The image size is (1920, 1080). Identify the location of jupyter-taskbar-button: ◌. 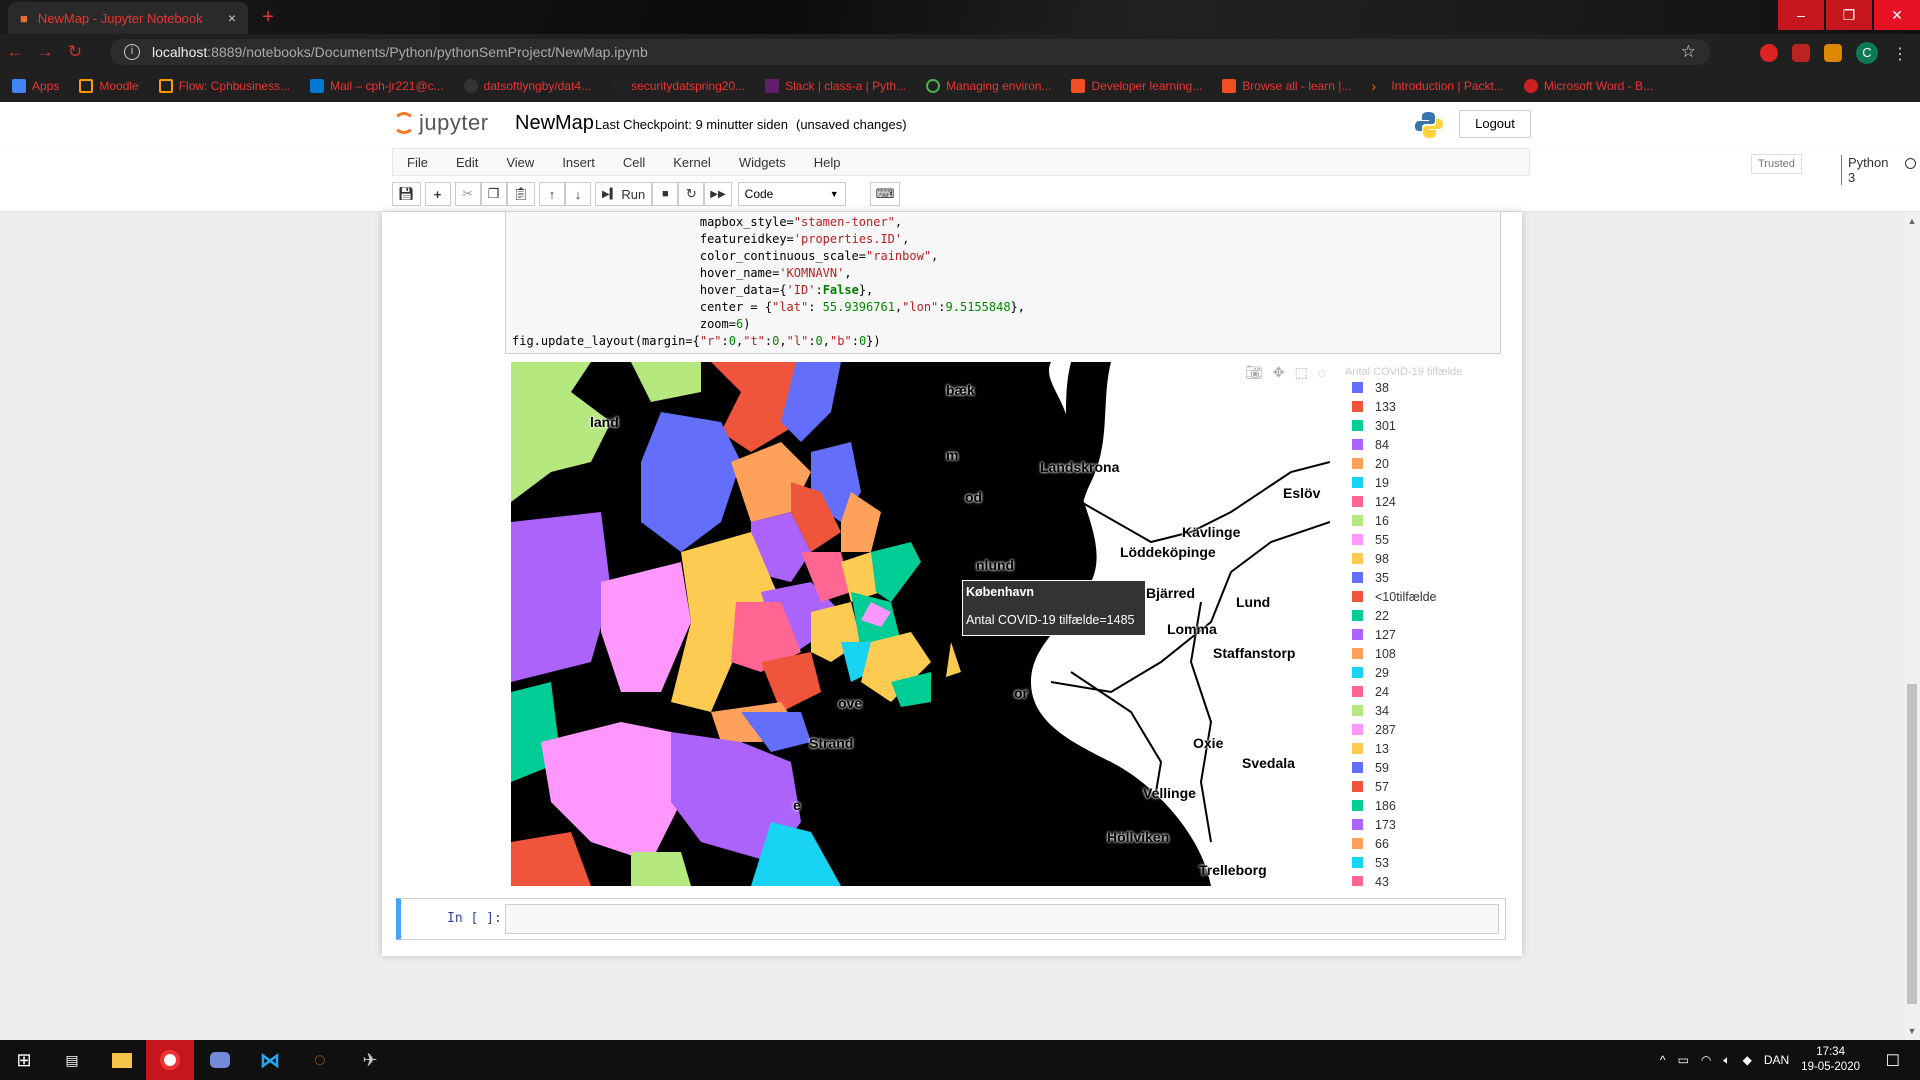
(320, 1060).